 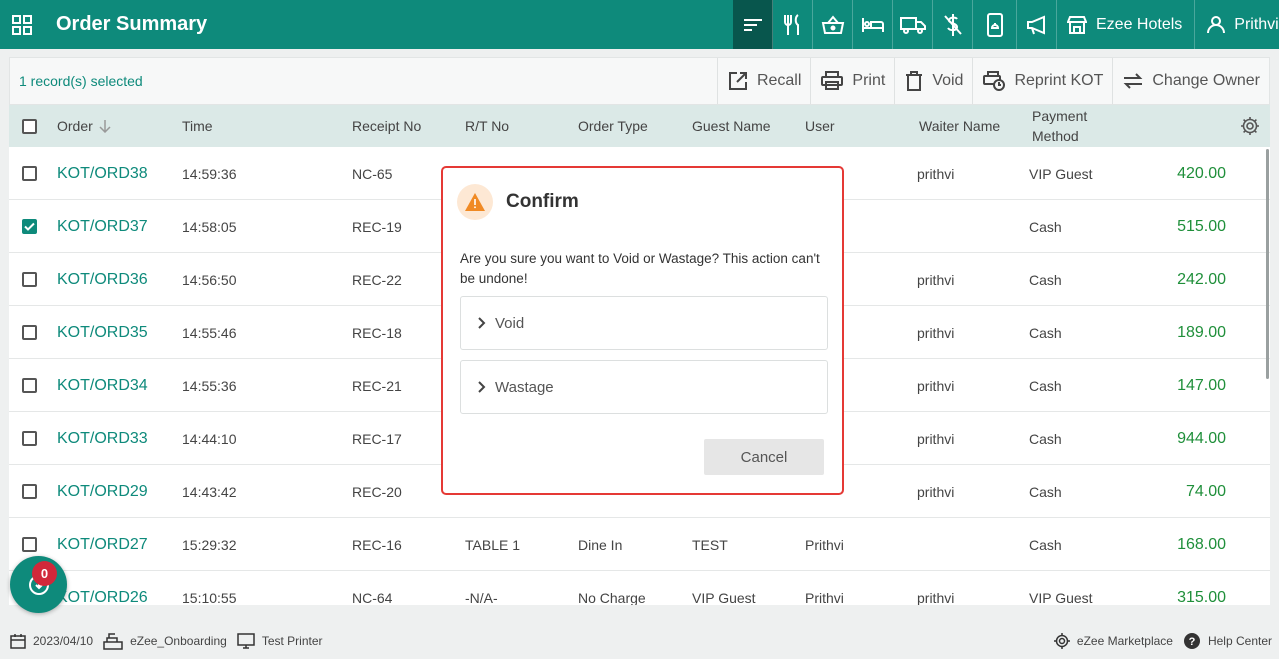 What do you see at coordinates (793, 24) in the screenshot?
I see `restaurant-icon` at bounding box center [793, 24].